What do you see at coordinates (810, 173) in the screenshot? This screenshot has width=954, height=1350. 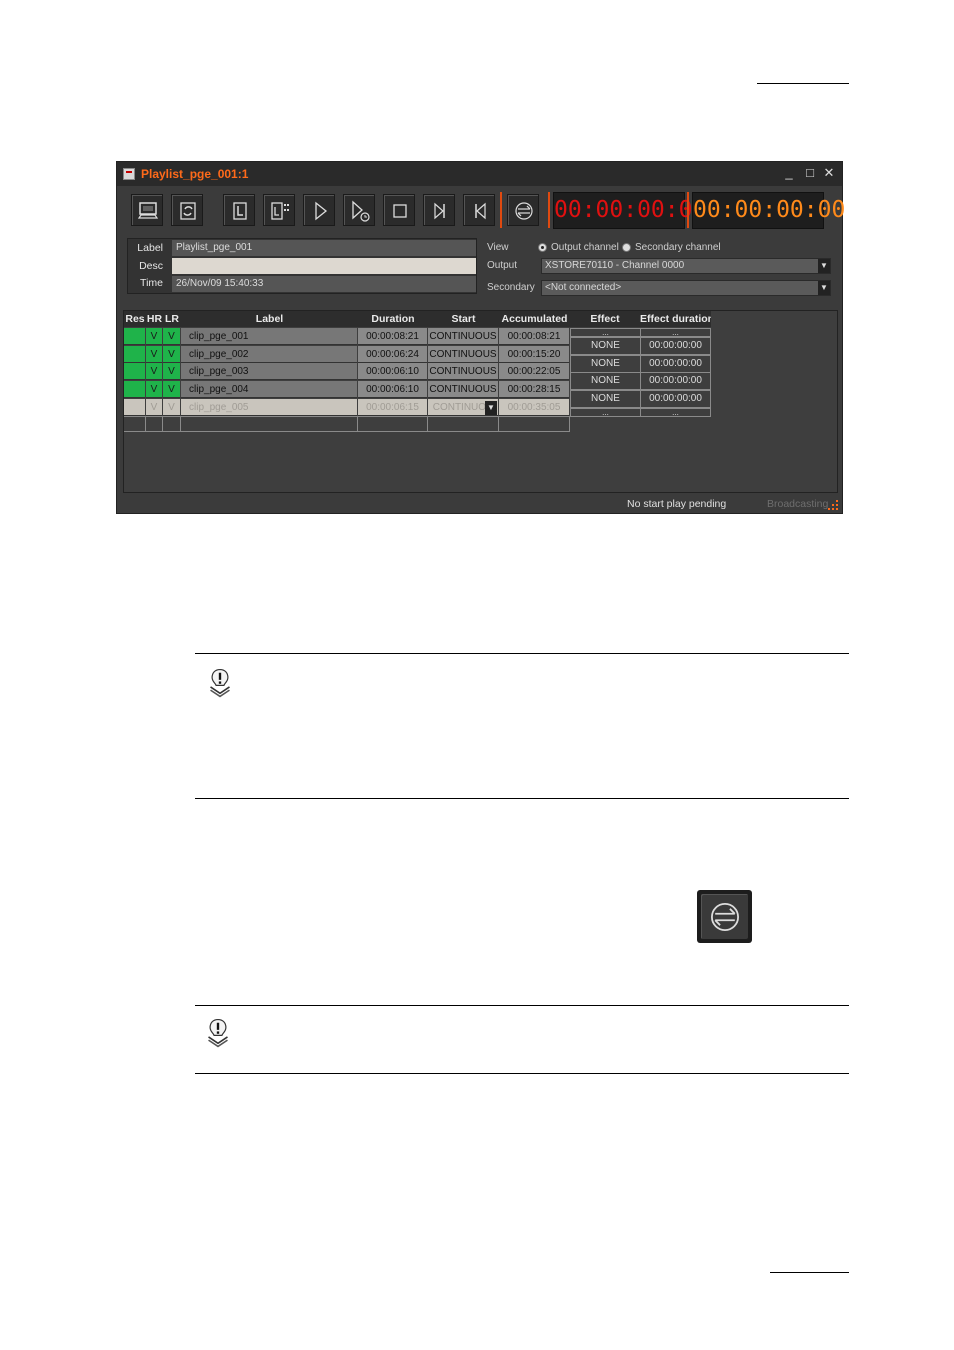 I see `maximize-button: □` at bounding box center [810, 173].